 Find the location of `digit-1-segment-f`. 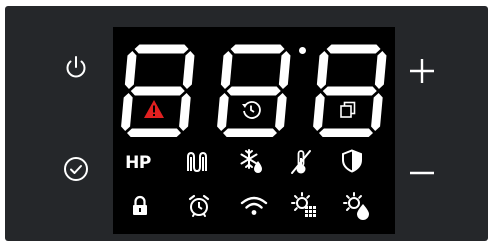

digit-1-segment-f is located at coordinates (130, 70).